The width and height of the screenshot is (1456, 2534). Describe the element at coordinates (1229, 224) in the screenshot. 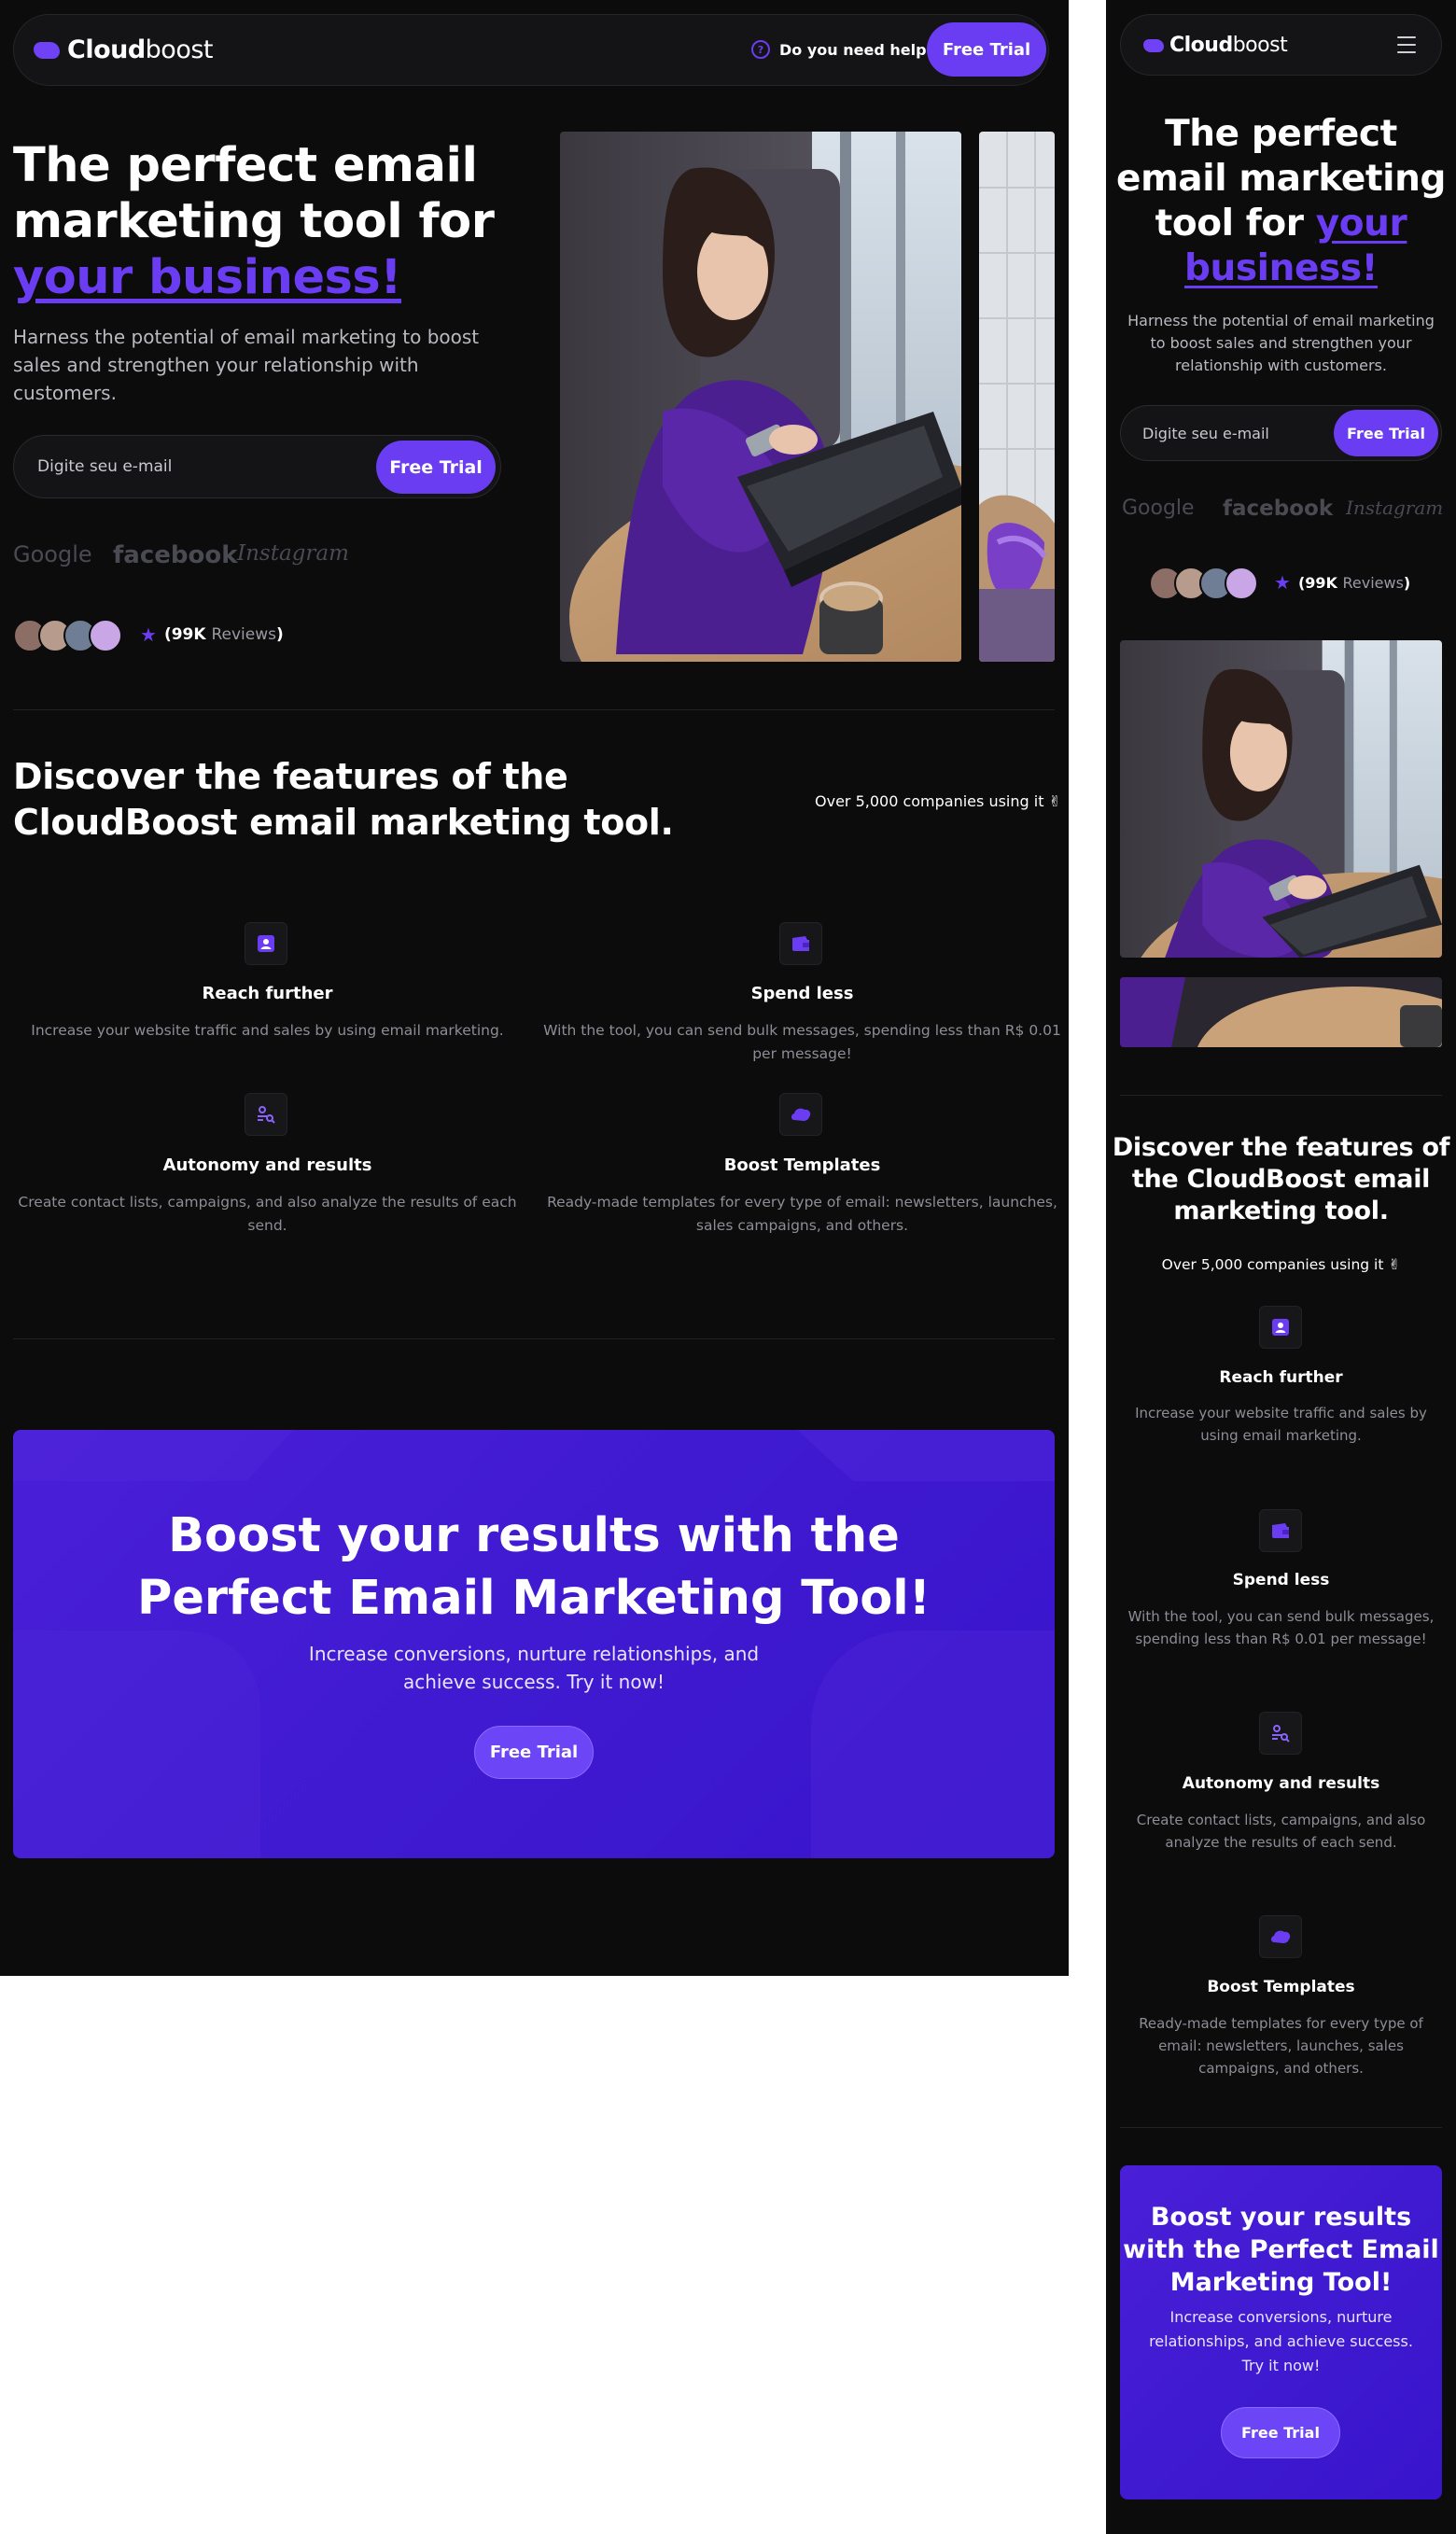

I see `hero-title-line: tool for` at that location.